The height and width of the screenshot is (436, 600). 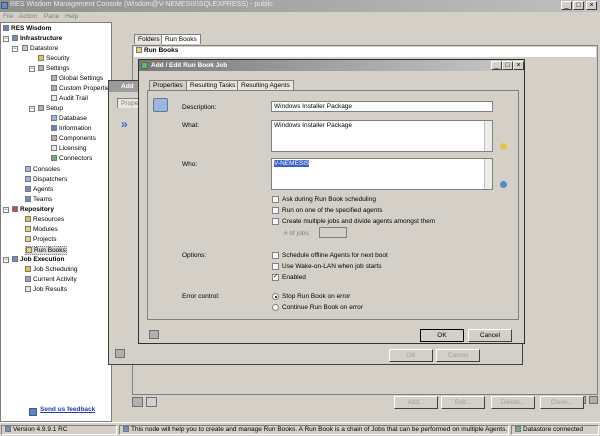 What do you see at coordinates (51, 16) in the screenshot?
I see `menu-pane: Pane` at bounding box center [51, 16].